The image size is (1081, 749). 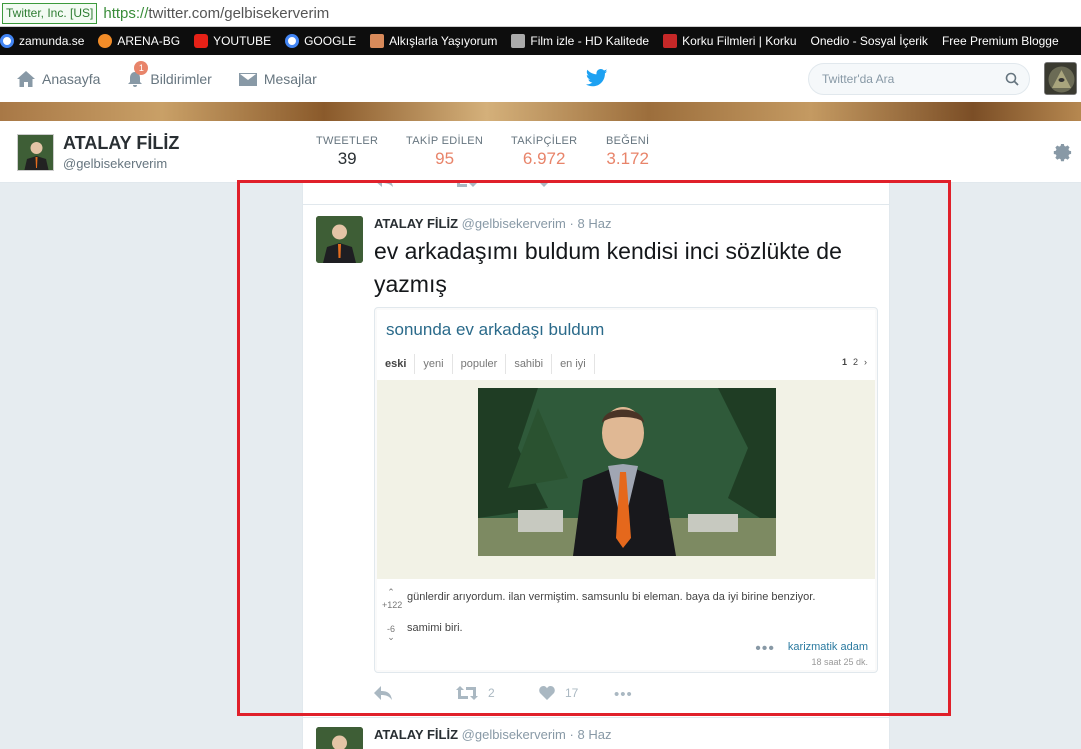 What do you see at coordinates (126, 13) in the screenshot?
I see `url-scheme: https://` at bounding box center [126, 13].